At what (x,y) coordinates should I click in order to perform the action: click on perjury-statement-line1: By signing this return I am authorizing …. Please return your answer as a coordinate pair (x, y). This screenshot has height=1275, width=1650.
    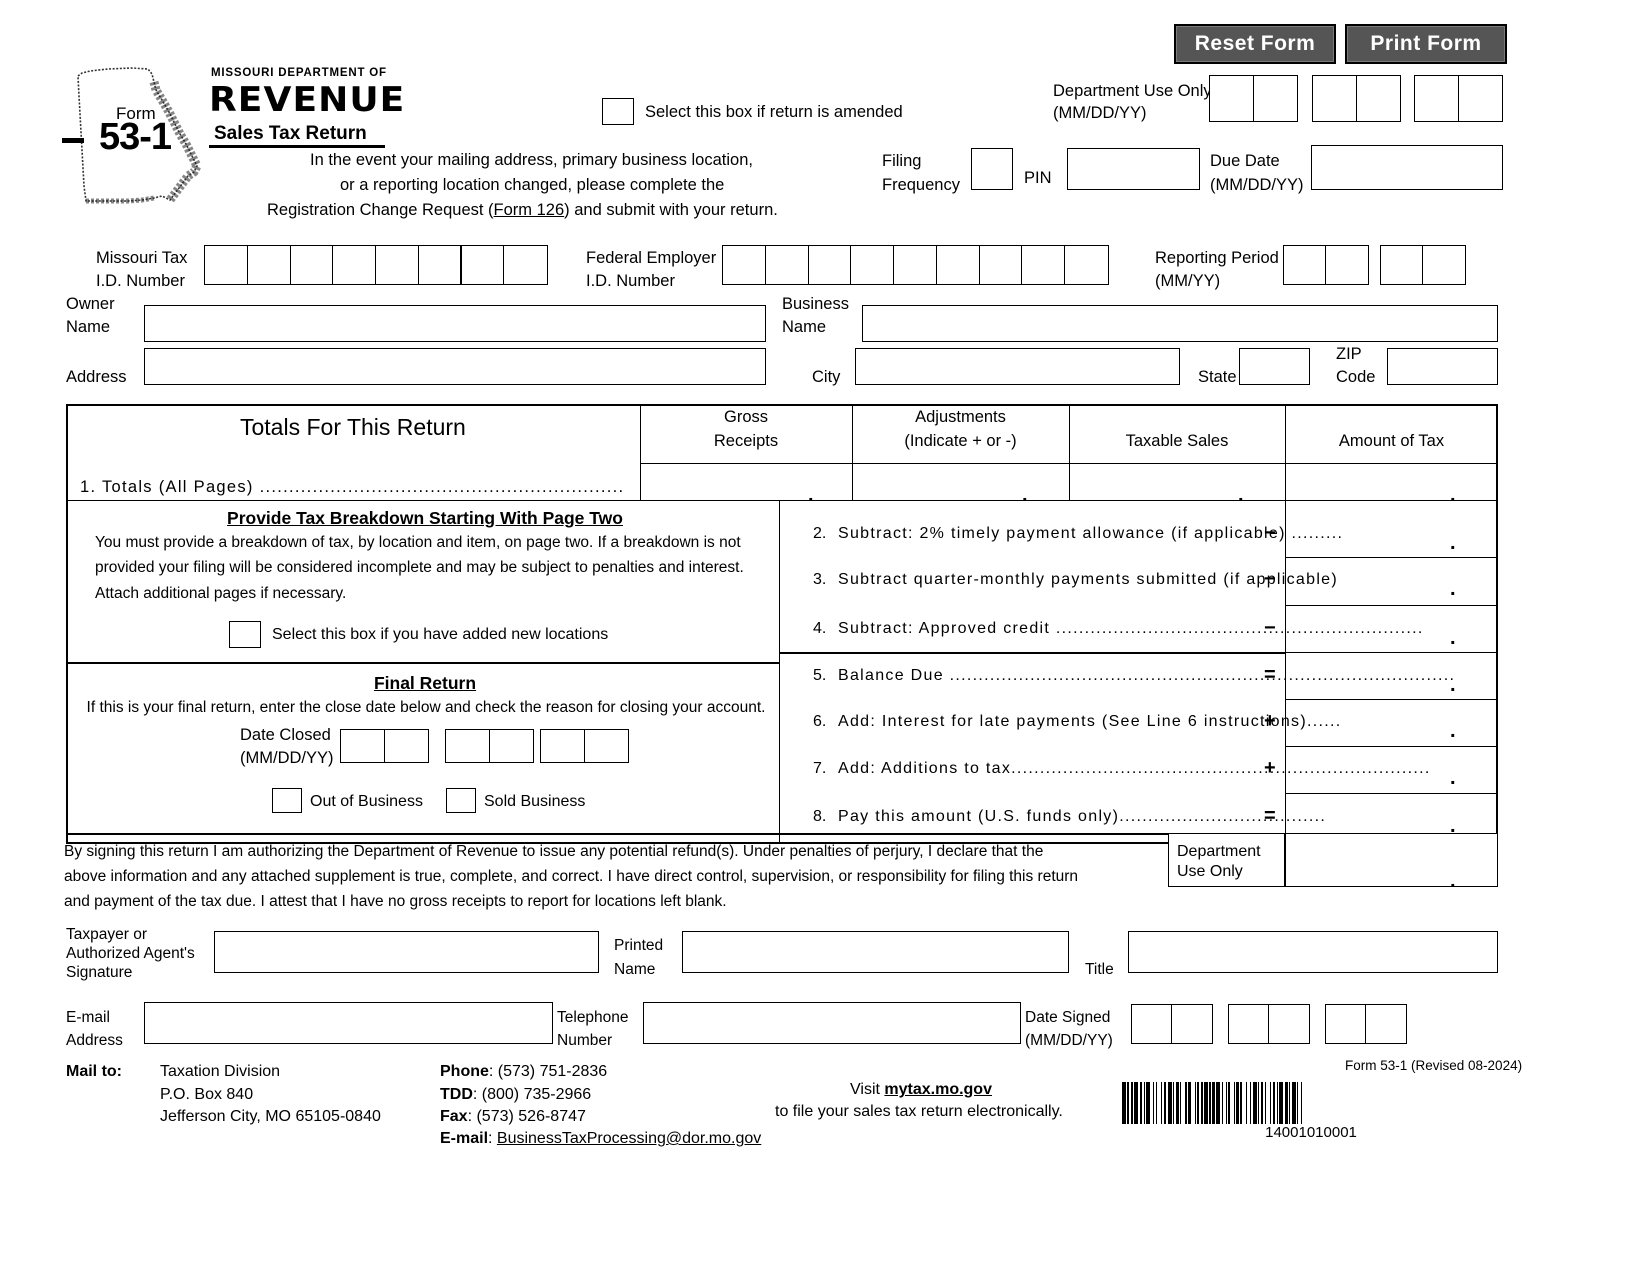
    Looking at the image, I should click on (554, 851).